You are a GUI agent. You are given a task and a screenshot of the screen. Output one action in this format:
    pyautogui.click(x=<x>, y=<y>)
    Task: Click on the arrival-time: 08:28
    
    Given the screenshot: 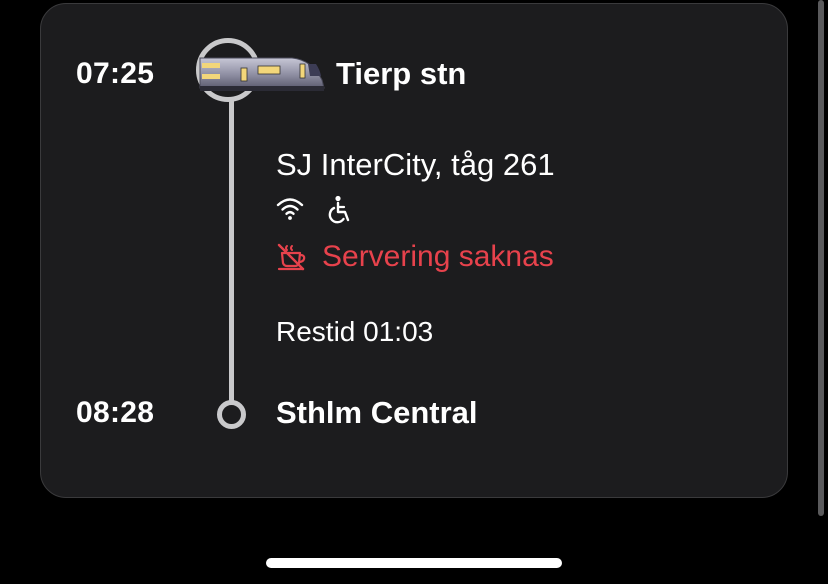 What is the action you would take?
    pyautogui.click(x=115, y=412)
    